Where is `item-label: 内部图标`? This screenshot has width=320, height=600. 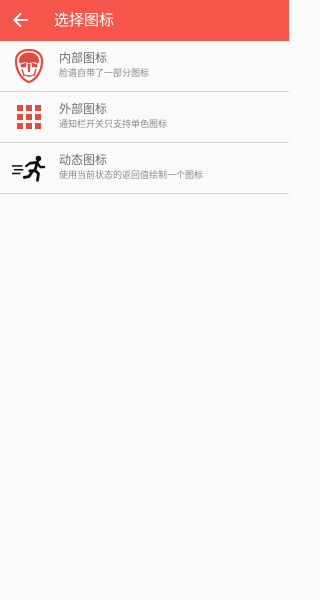
item-label: 内部图标 is located at coordinates (83, 58).